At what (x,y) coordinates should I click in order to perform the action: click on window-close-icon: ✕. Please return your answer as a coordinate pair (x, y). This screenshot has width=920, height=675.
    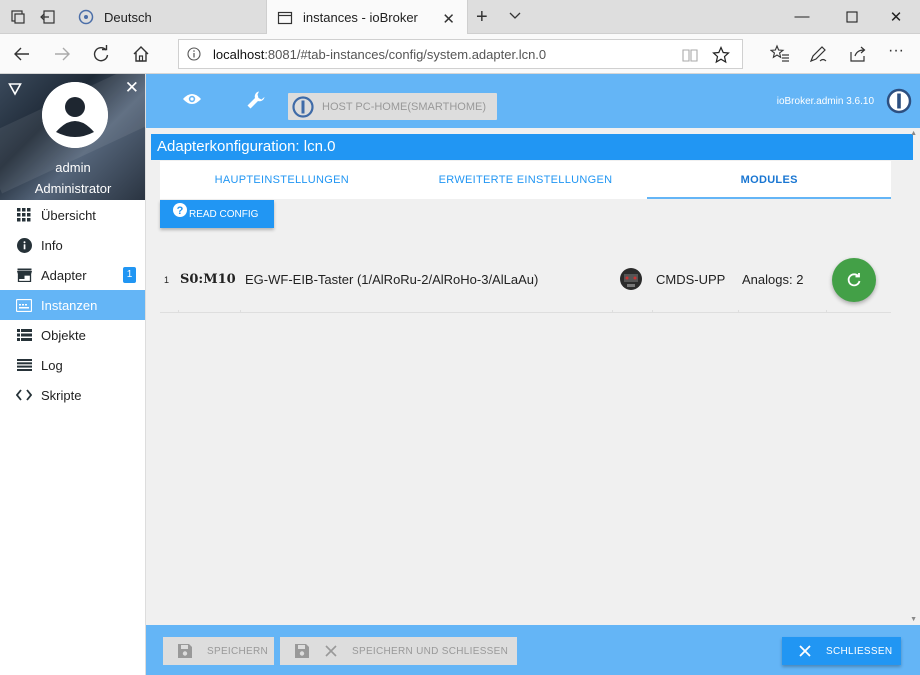
    Looking at the image, I should click on (896, 17).